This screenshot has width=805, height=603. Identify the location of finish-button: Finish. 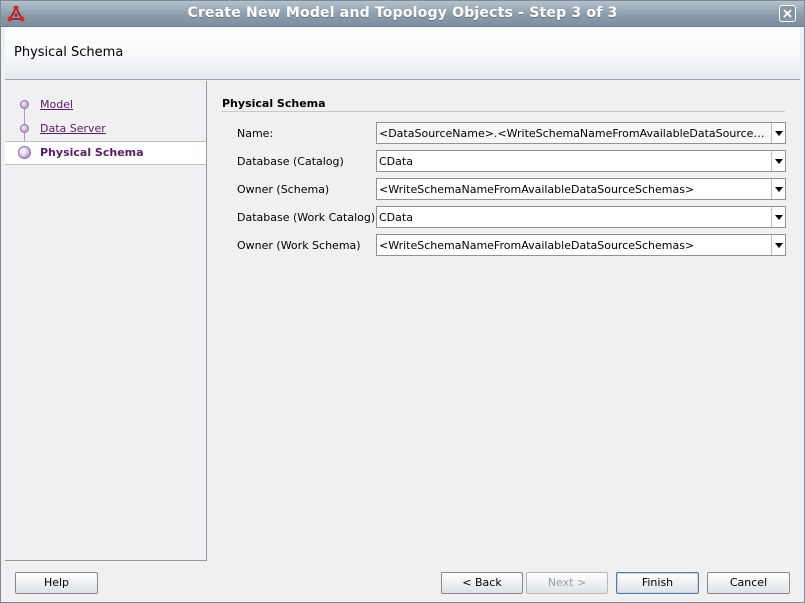
(657, 583).